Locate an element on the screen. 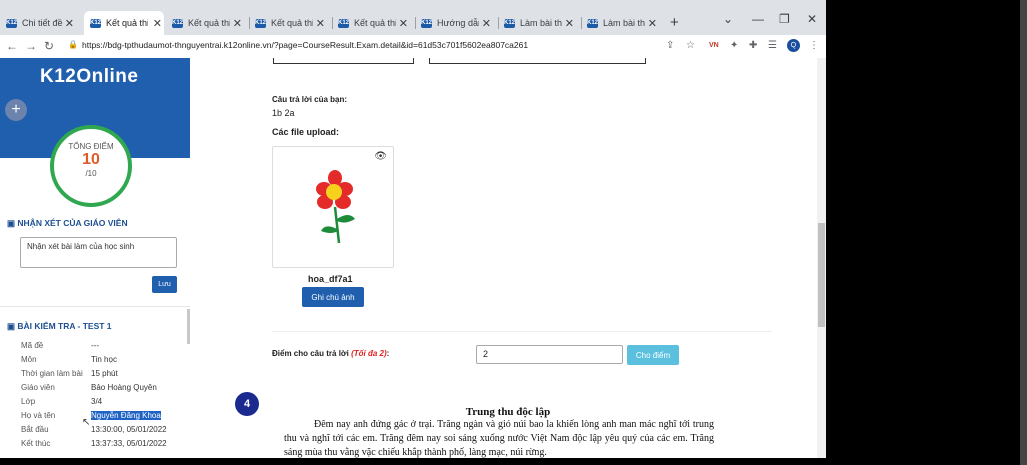 The width and height of the screenshot is (1027, 465). k12online-logo: K12Online is located at coordinates (89, 76).